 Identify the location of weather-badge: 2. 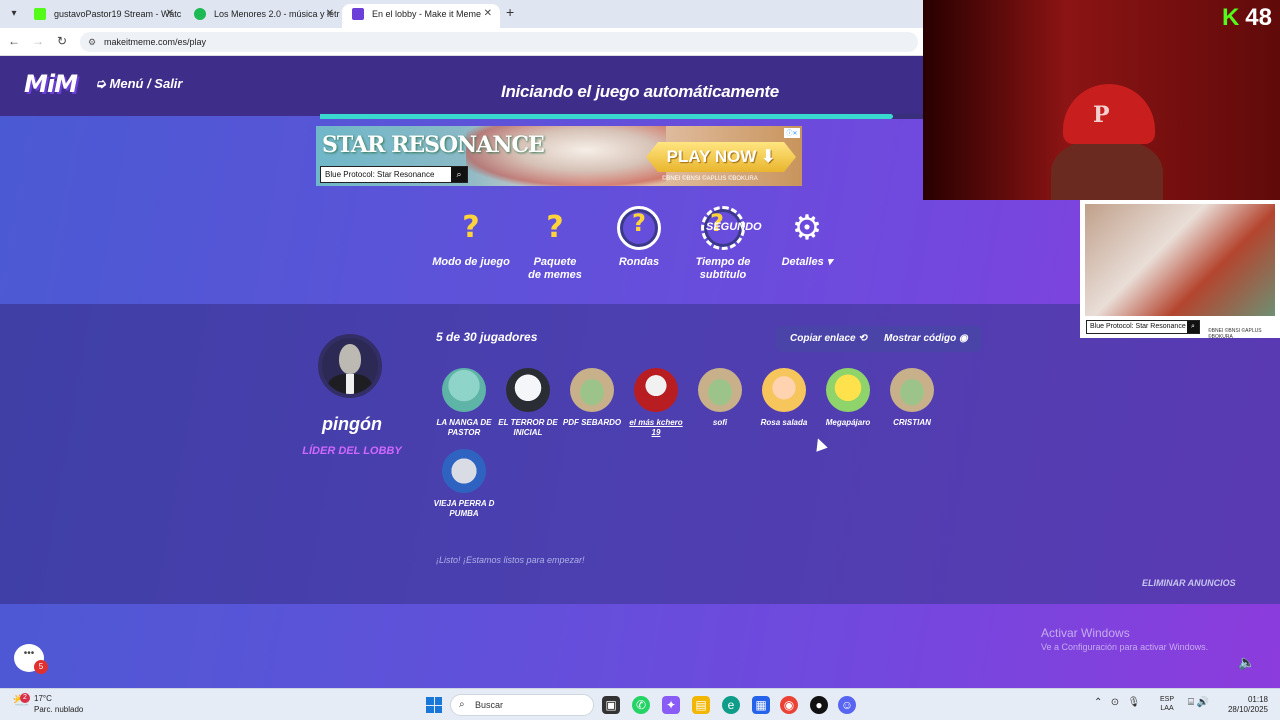
(25, 698).